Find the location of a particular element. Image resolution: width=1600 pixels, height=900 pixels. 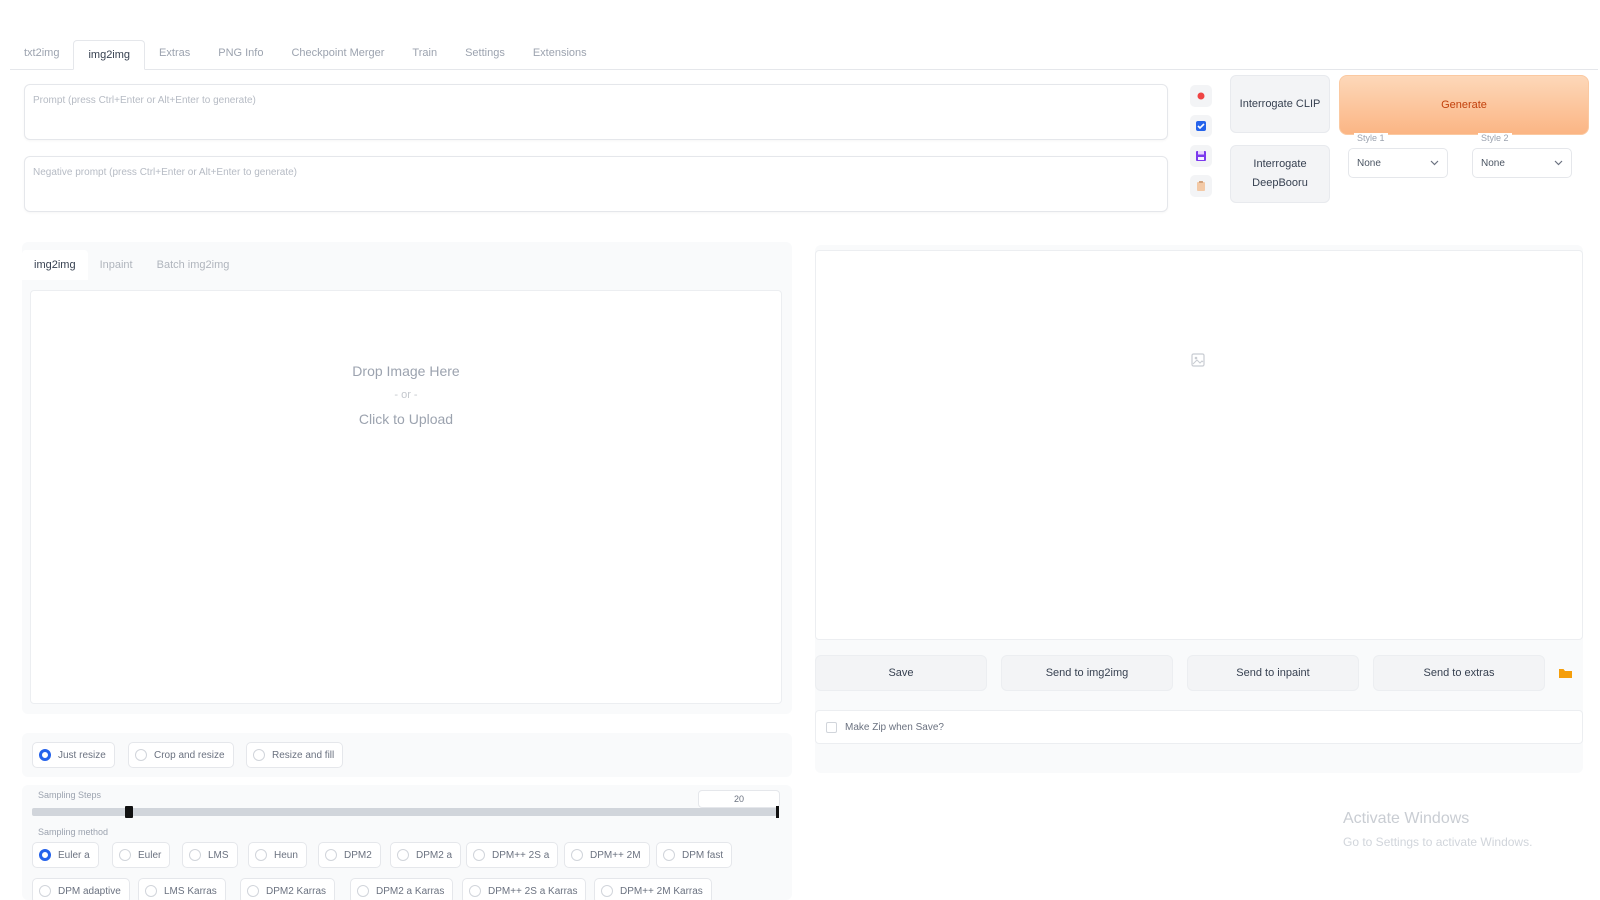

sampler-label: DPM++ 2M Karras is located at coordinates (661, 891).